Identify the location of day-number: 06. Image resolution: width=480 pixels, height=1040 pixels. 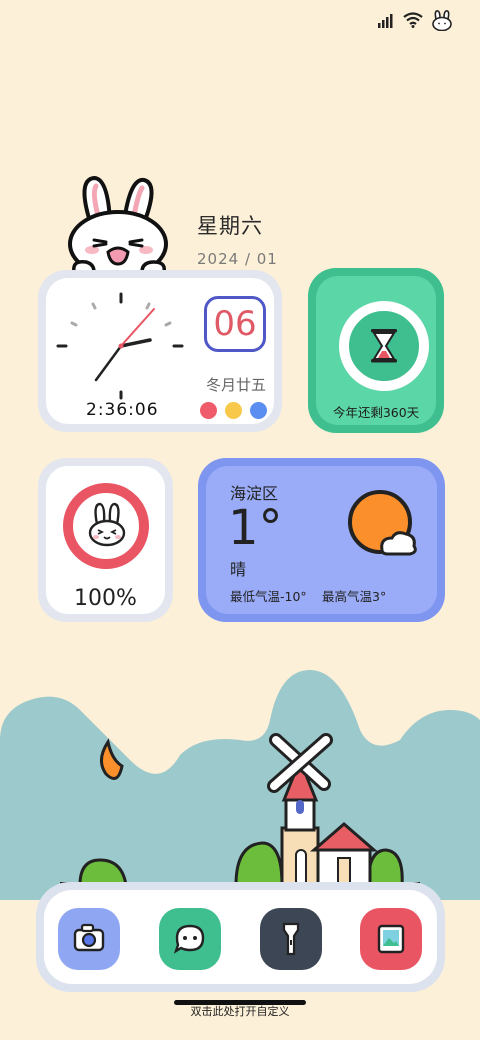
(235, 324).